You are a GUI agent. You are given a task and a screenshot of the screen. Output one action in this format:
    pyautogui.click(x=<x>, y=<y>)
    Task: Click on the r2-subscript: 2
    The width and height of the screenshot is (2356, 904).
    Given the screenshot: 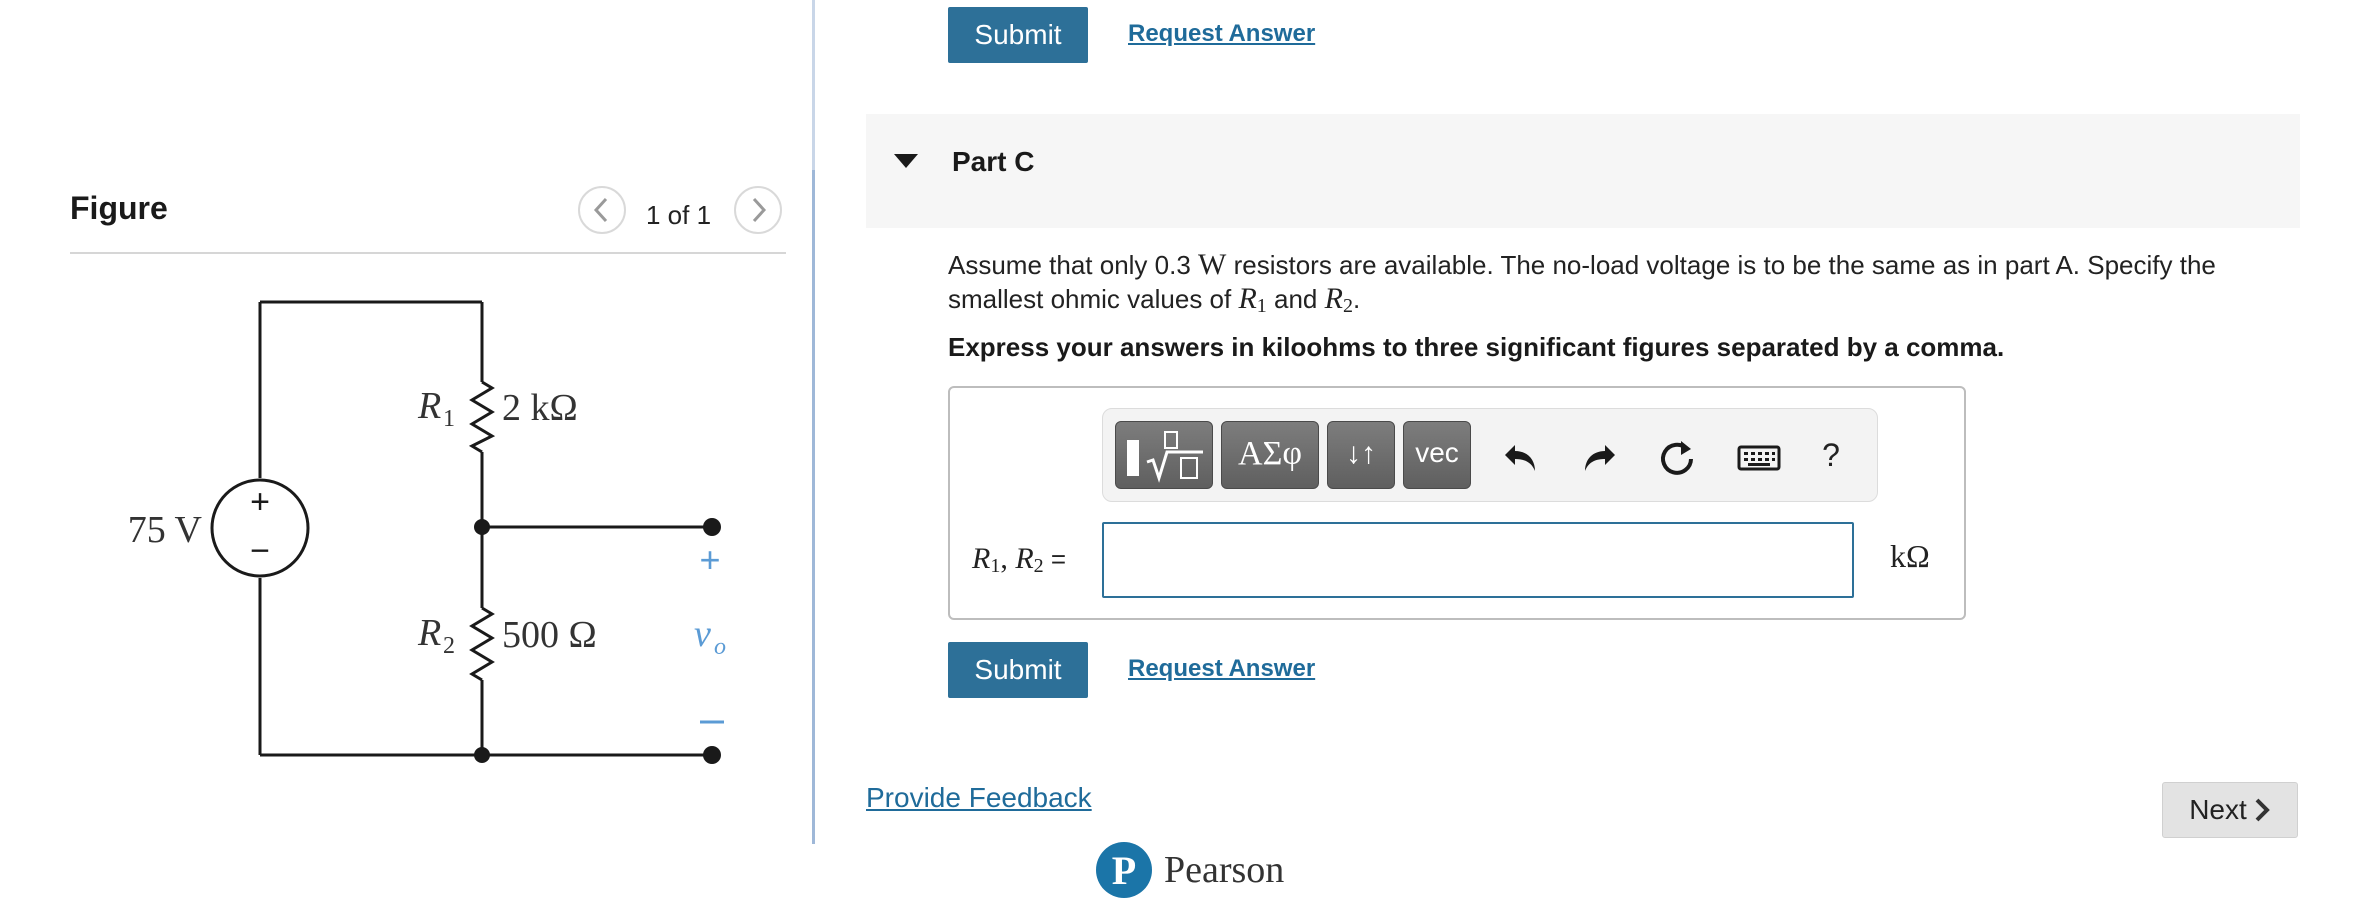 What is the action you would take?
    pyautogui.click(x=449, y=646)
    